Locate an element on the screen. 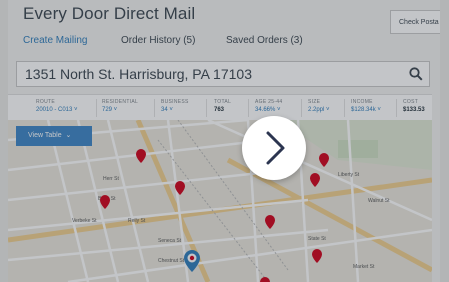 This screenshot has height=282, width=449. stat-value: 763 is located at coordinates (219, 110).